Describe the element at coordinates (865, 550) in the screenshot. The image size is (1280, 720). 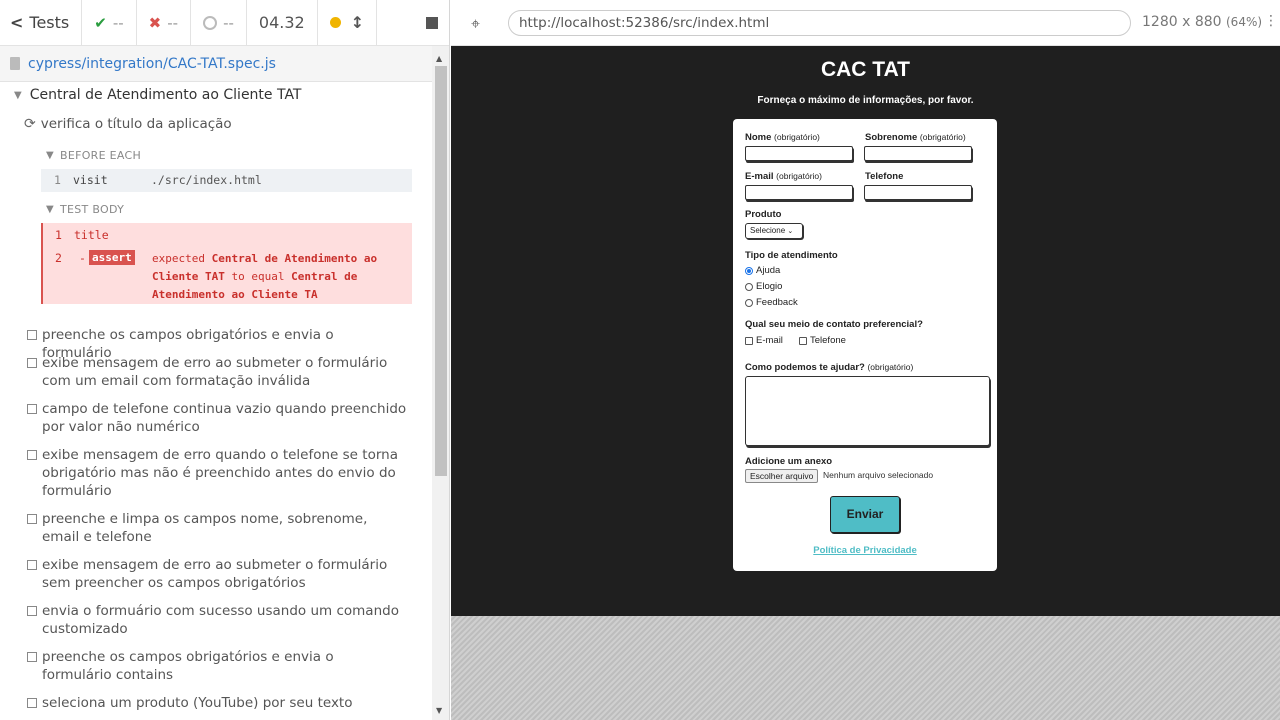
I see `privacy-link: Política de Privacidade` at that location.